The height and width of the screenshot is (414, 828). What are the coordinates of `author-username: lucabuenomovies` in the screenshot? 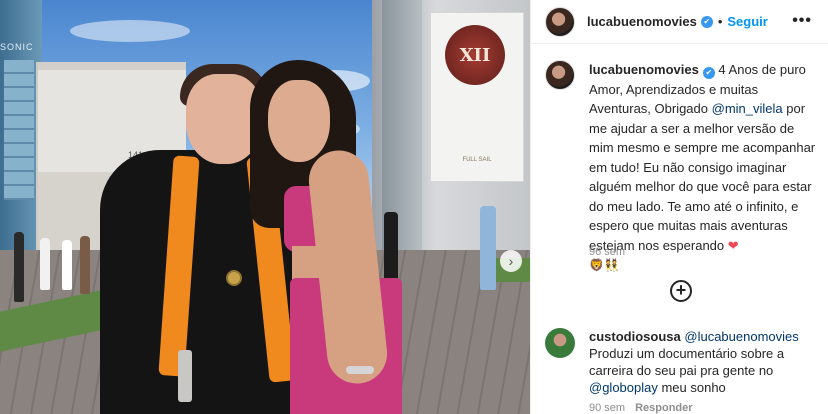 It's located at (642, 21).